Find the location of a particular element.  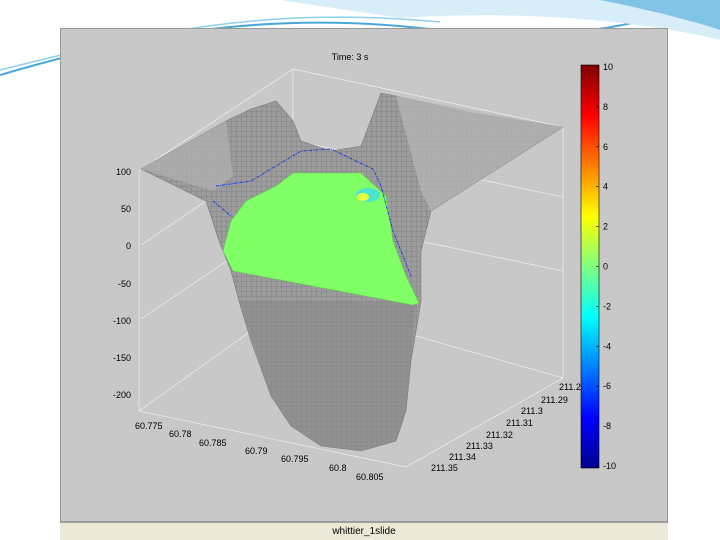

plot-title: Time: 3 s is located at coordinates (350, 57).